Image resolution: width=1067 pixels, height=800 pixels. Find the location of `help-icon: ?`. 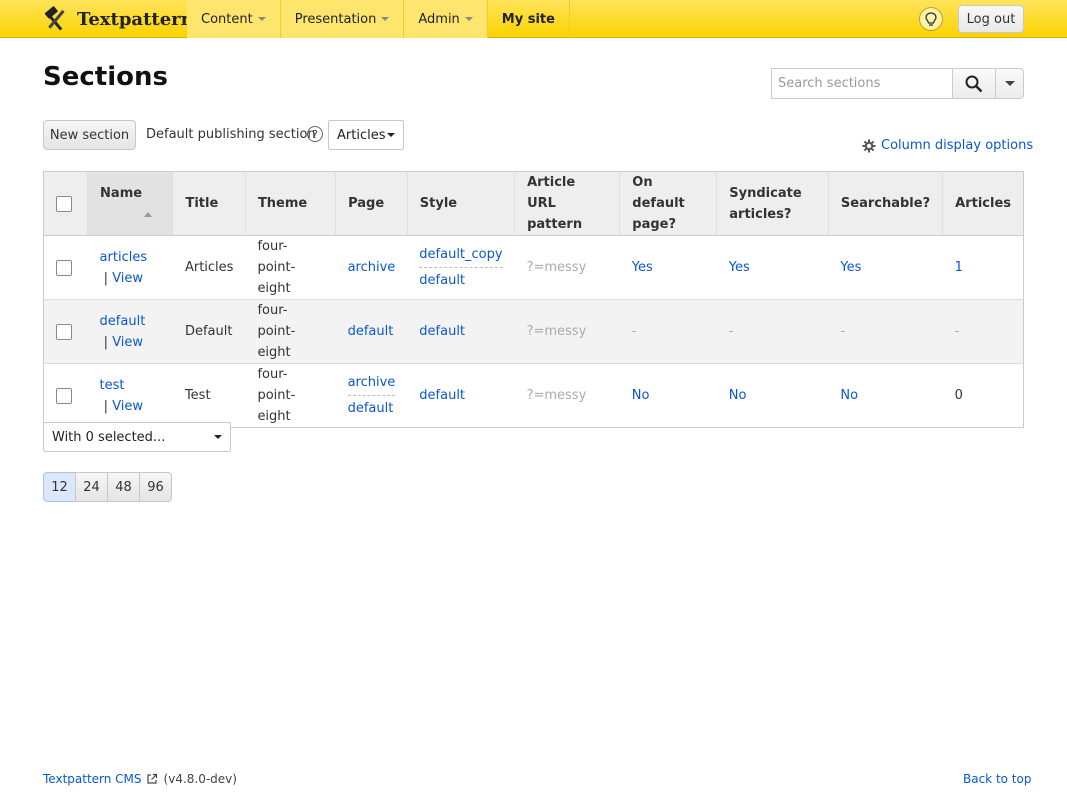

help-icon: ? is located at coordinates (315, 134).